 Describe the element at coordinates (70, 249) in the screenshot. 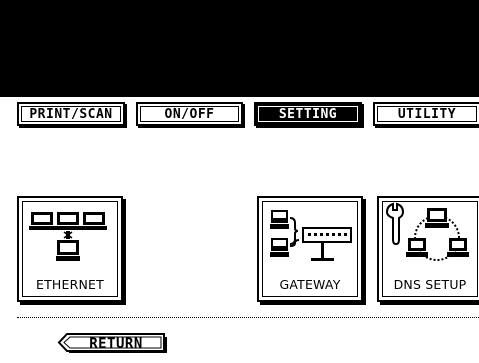

I see `ethernet-button: ETHERNET` at that location.